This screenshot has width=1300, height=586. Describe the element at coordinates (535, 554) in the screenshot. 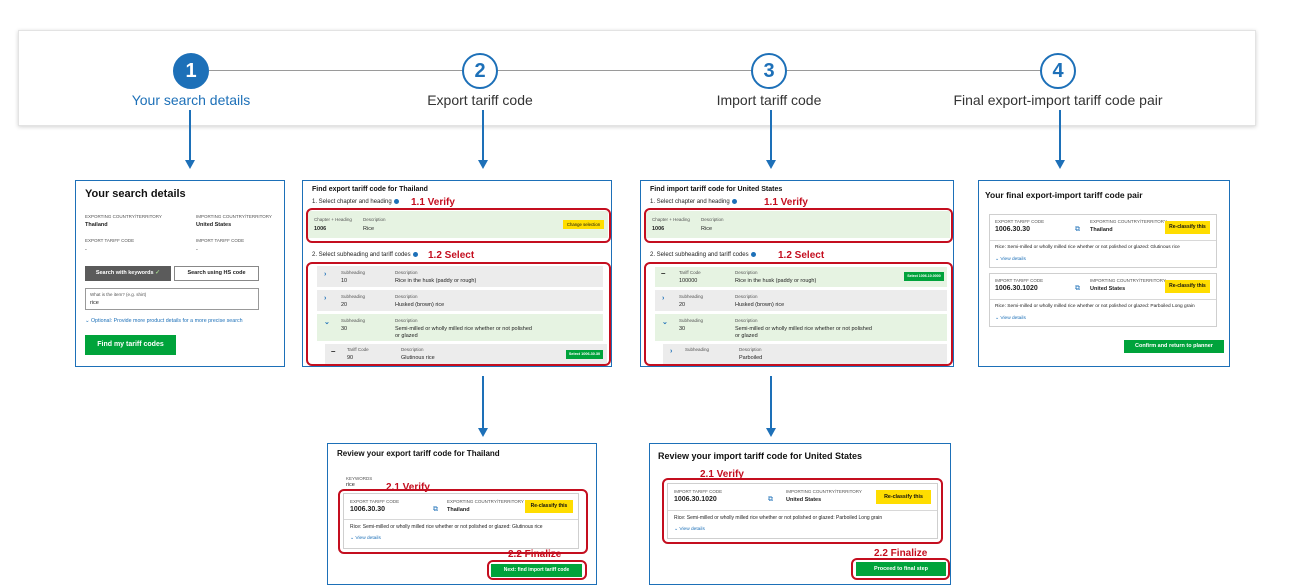

I see `finalize-label: 2.2 Finalize` at that location.